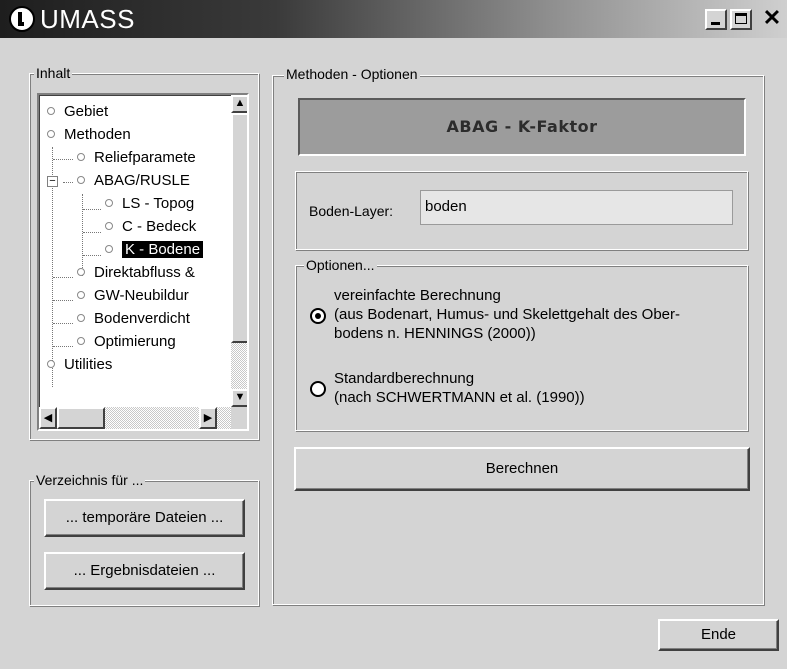  Describe the element at coordinates (522, 469) in the screenshot. I see `berechnen-button: Berechnen` at that location.